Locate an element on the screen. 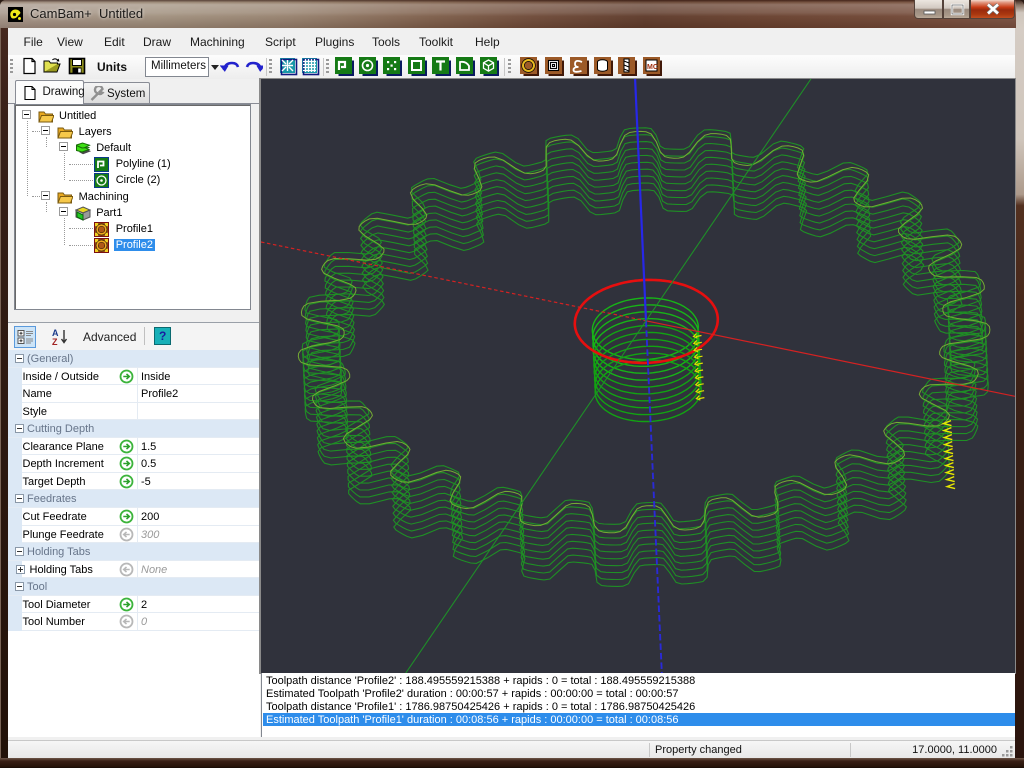 Image resolution: width=1024 pixels, height=768 pixels. svg-text: Z is located at coordinates (55, 341).